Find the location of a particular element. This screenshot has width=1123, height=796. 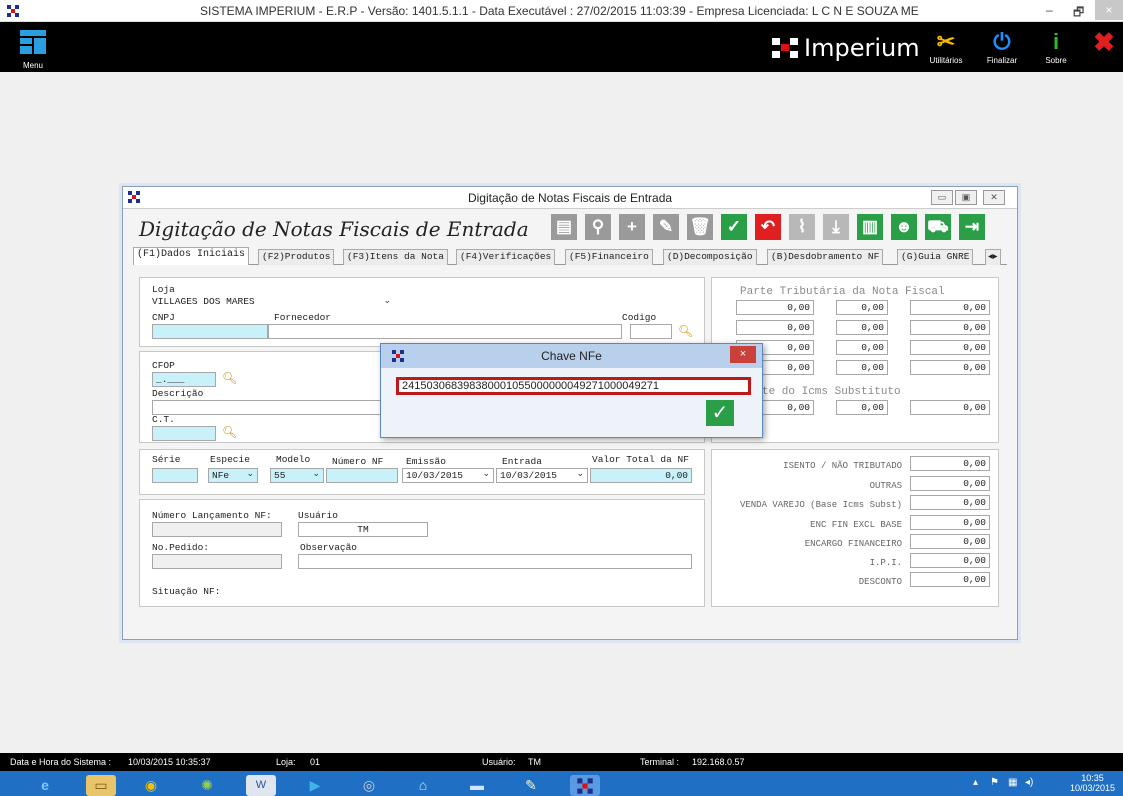

clock: 10:35 10/03/2015 is located at coordinates (1092, 783).